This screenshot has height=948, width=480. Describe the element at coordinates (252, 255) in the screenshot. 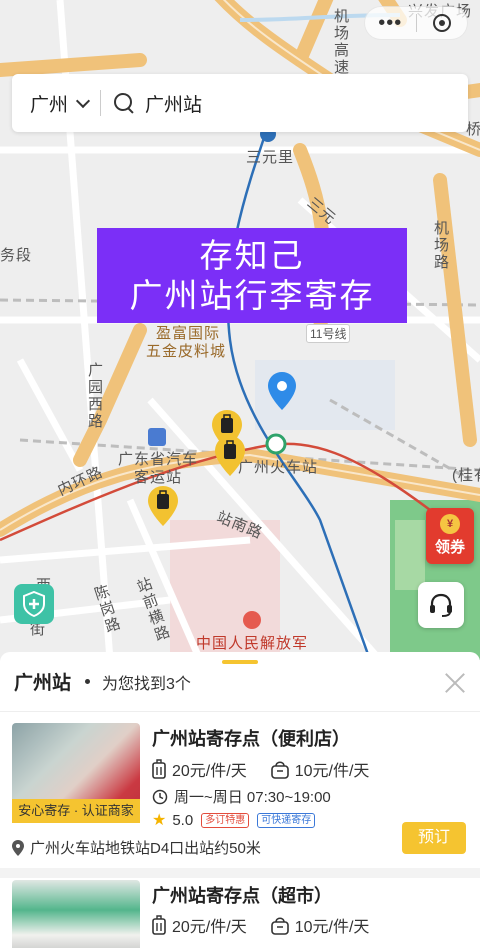

I see `banner-line1: 存知己` at that location.